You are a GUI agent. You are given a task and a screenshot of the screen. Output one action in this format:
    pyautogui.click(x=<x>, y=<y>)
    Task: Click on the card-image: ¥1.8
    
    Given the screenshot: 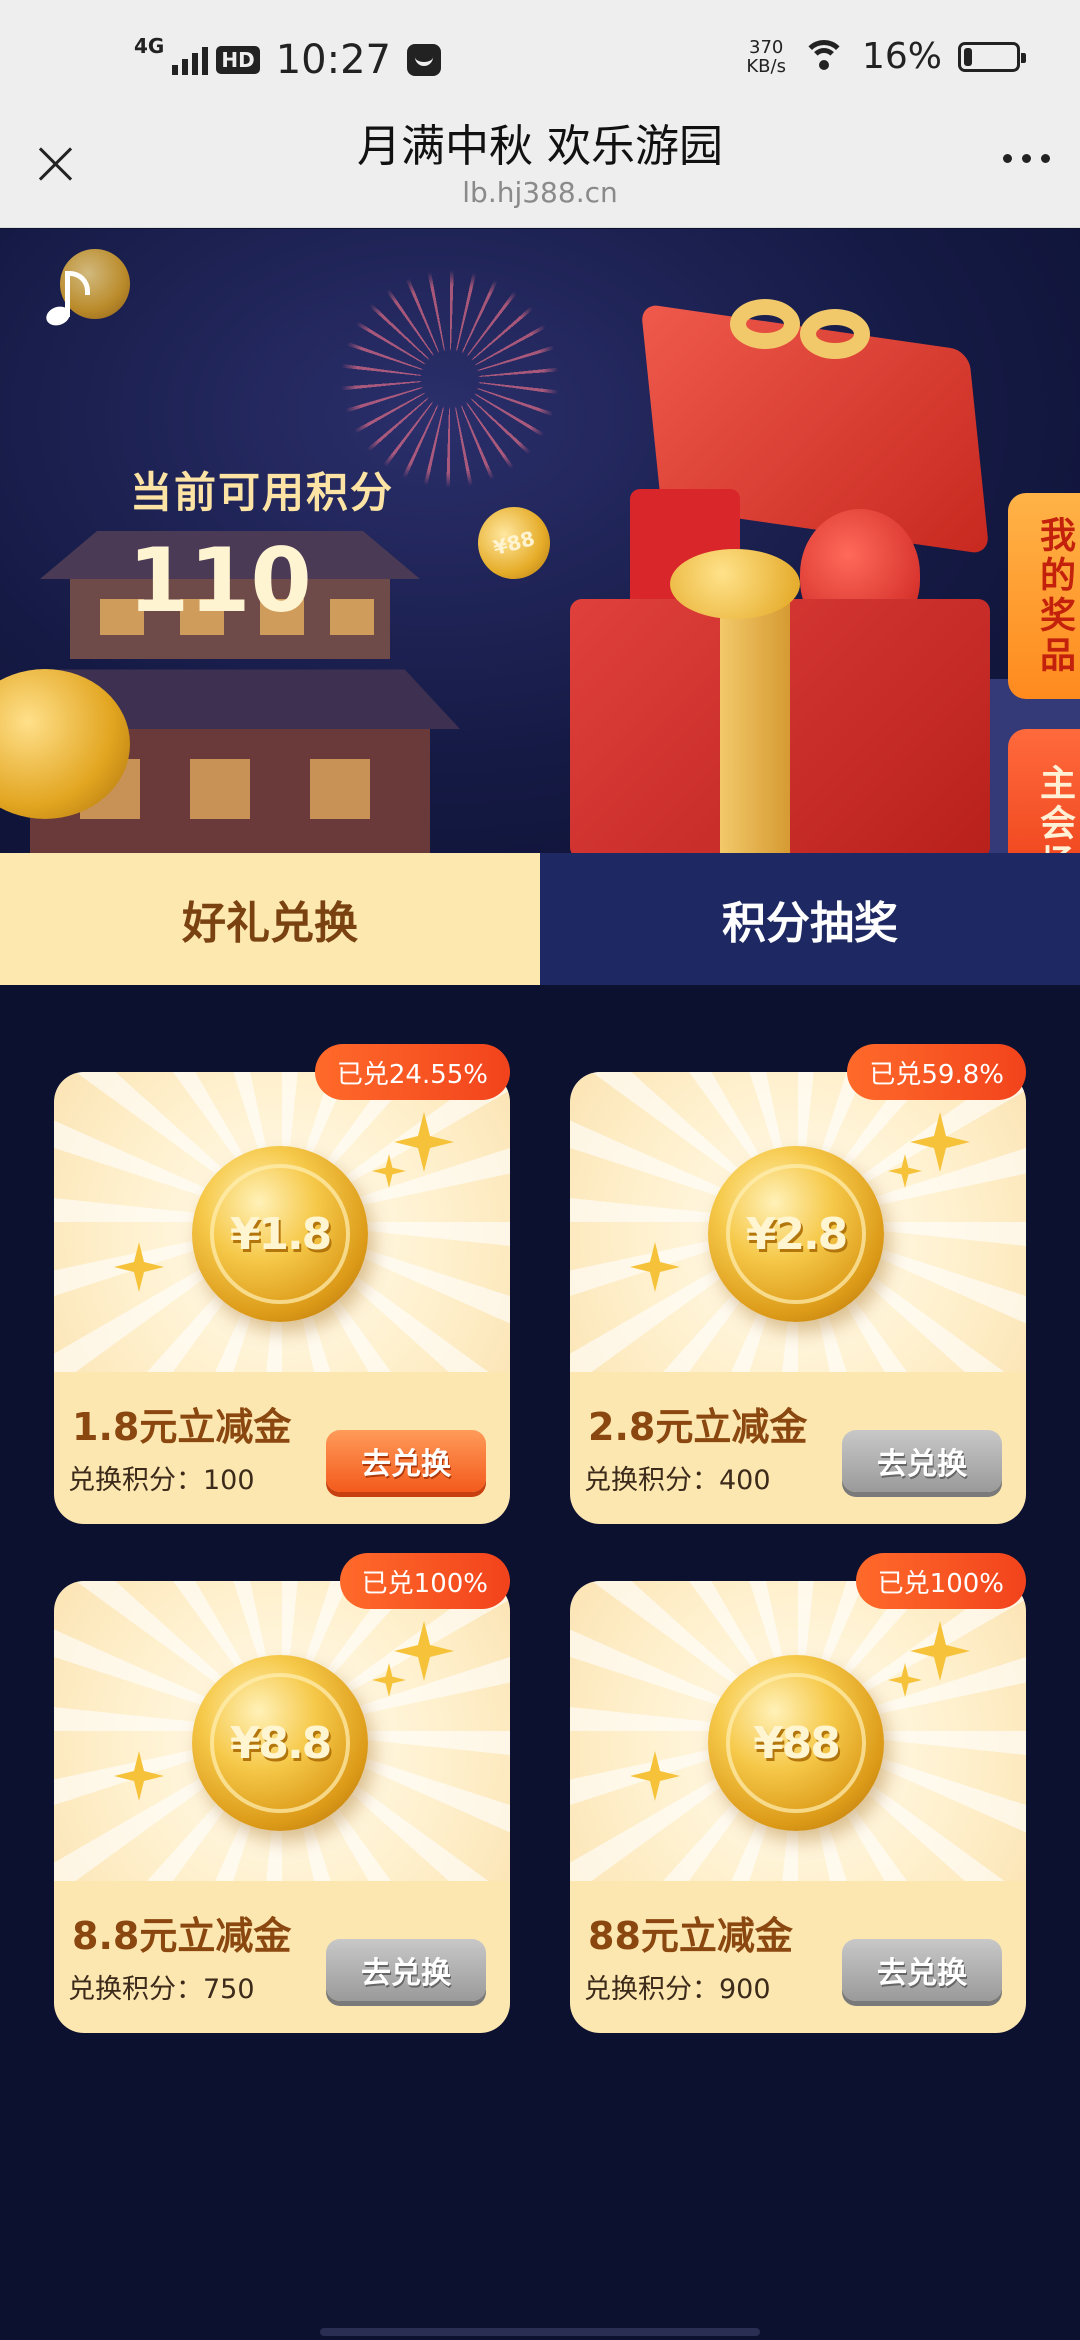 What is the action you would take?
    pyautogui.click(x=282, y=1222)
    